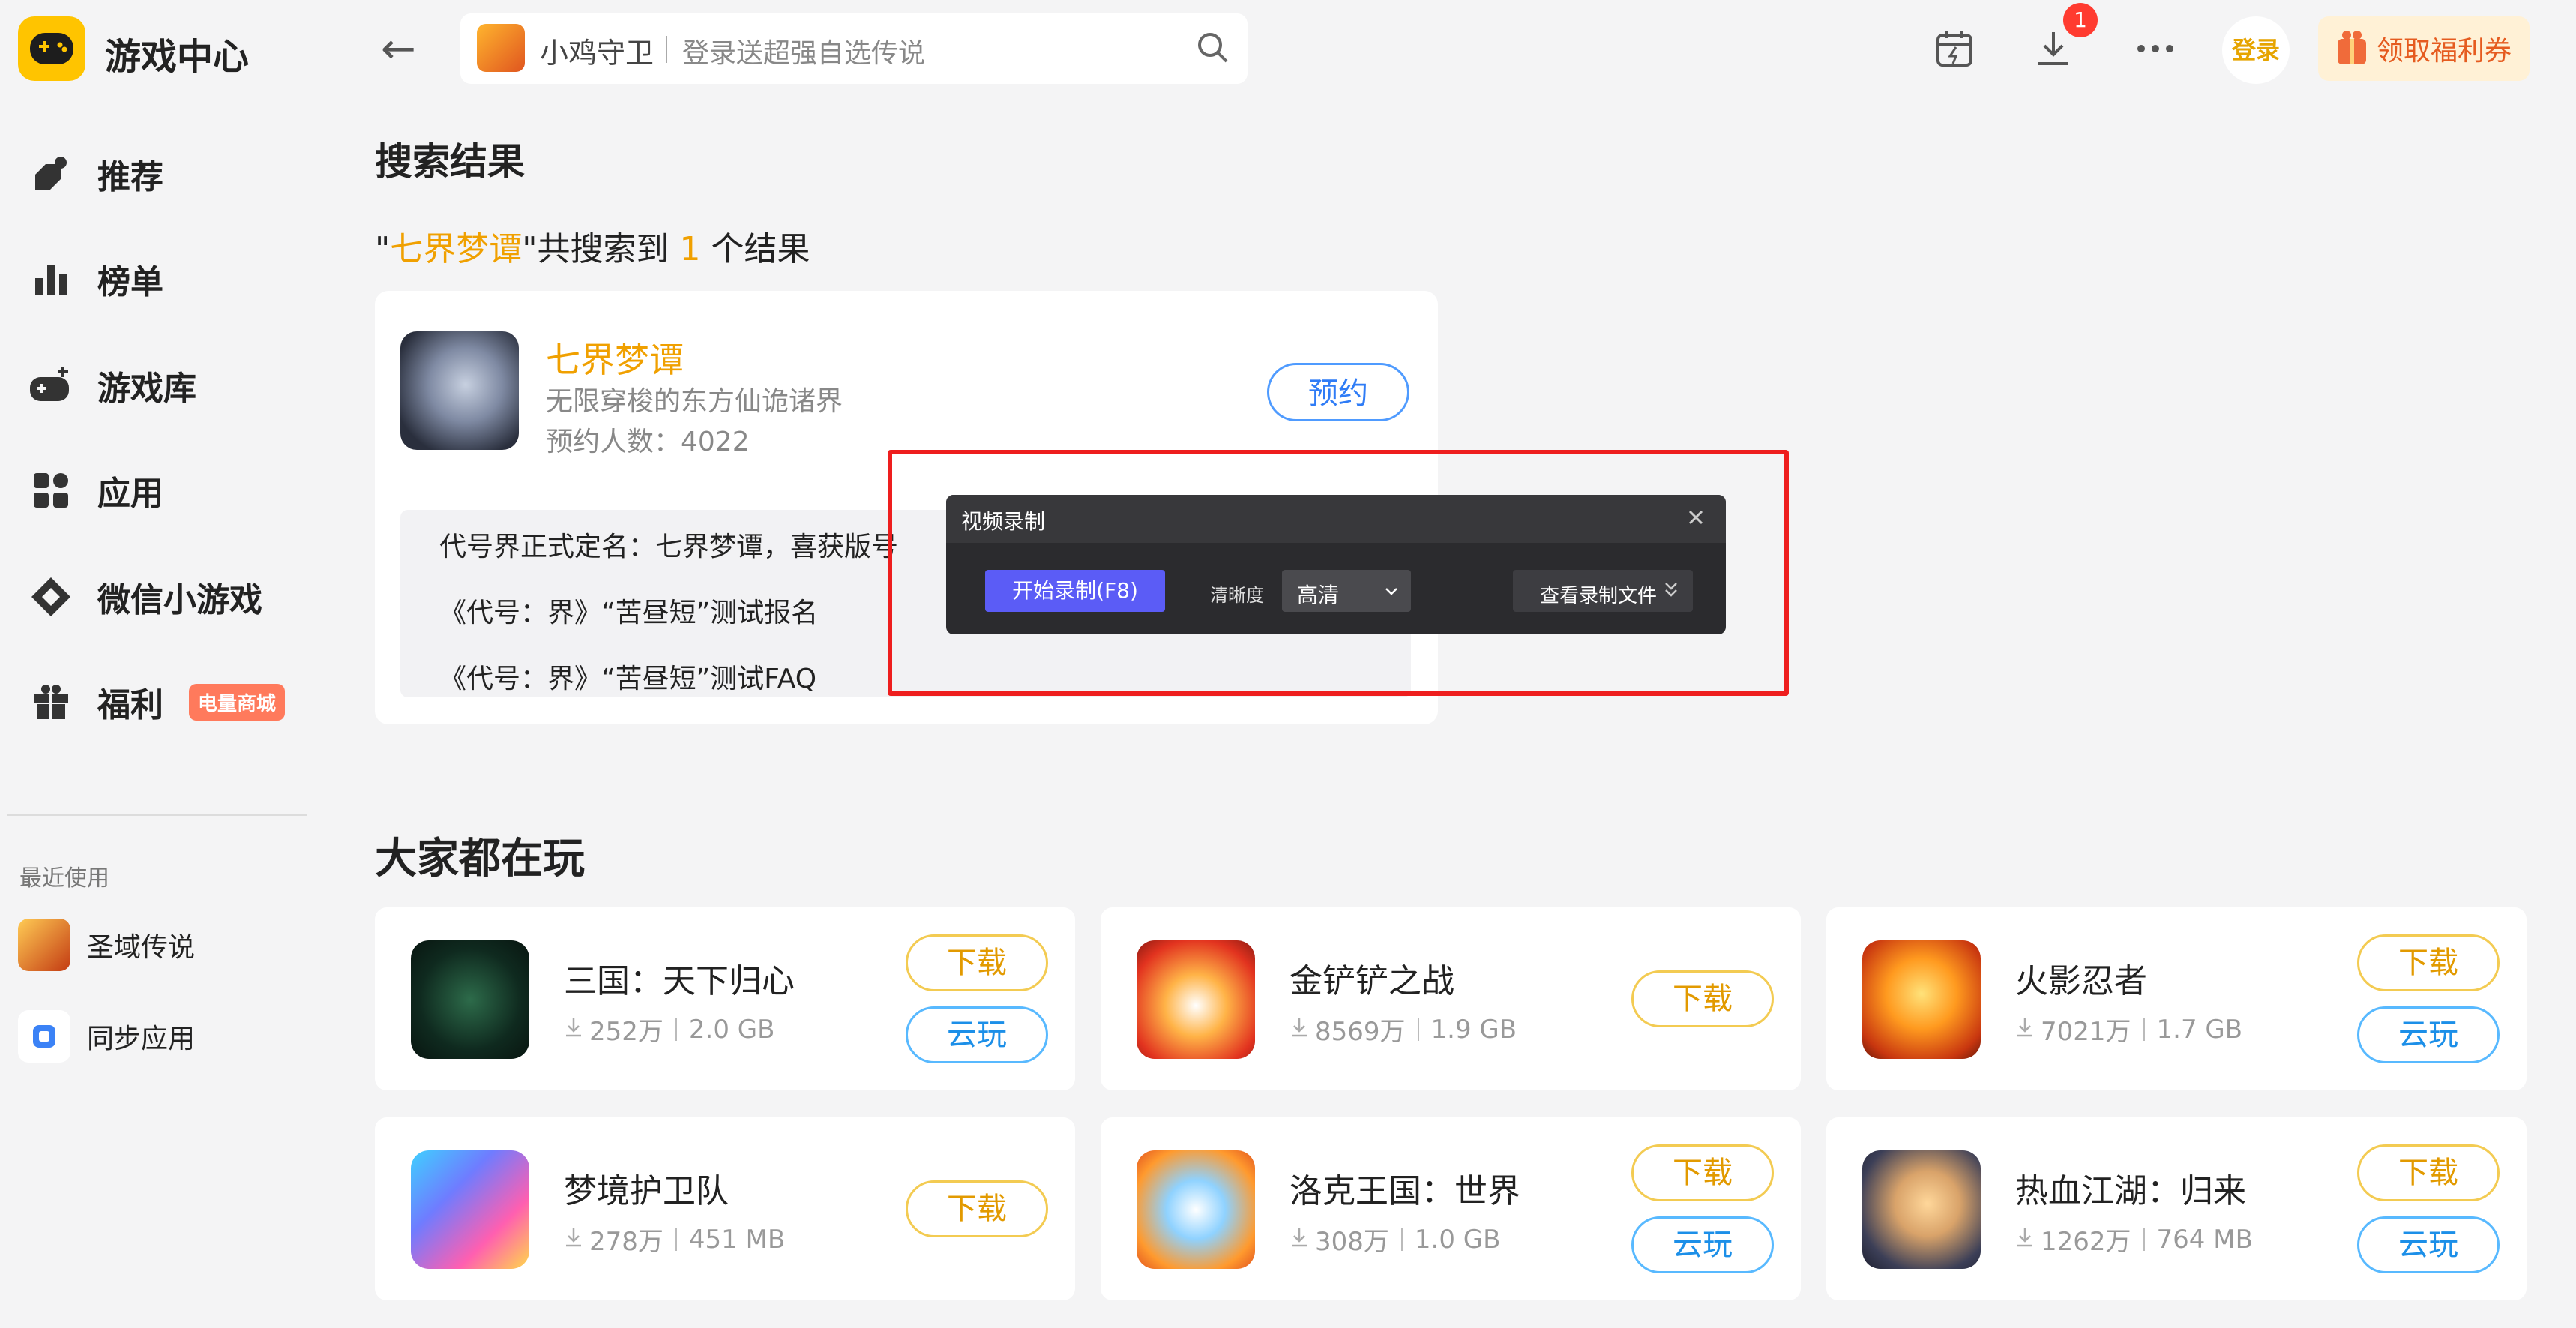  What do you see at coordinates (450, 162) in the screenshot?
I see `results-heading: 搜索结果` at bounding box center [450, 162].